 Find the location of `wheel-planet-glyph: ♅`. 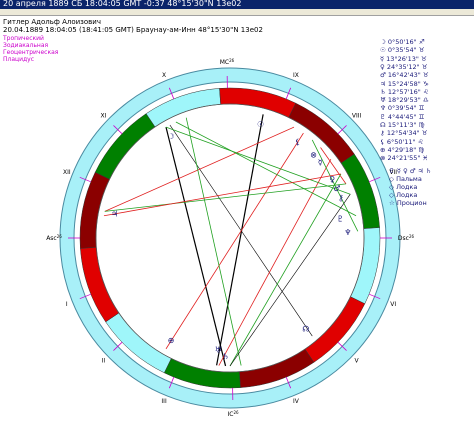

wheel-planet-glyph: ♅ is located at coordinates (218, 349).